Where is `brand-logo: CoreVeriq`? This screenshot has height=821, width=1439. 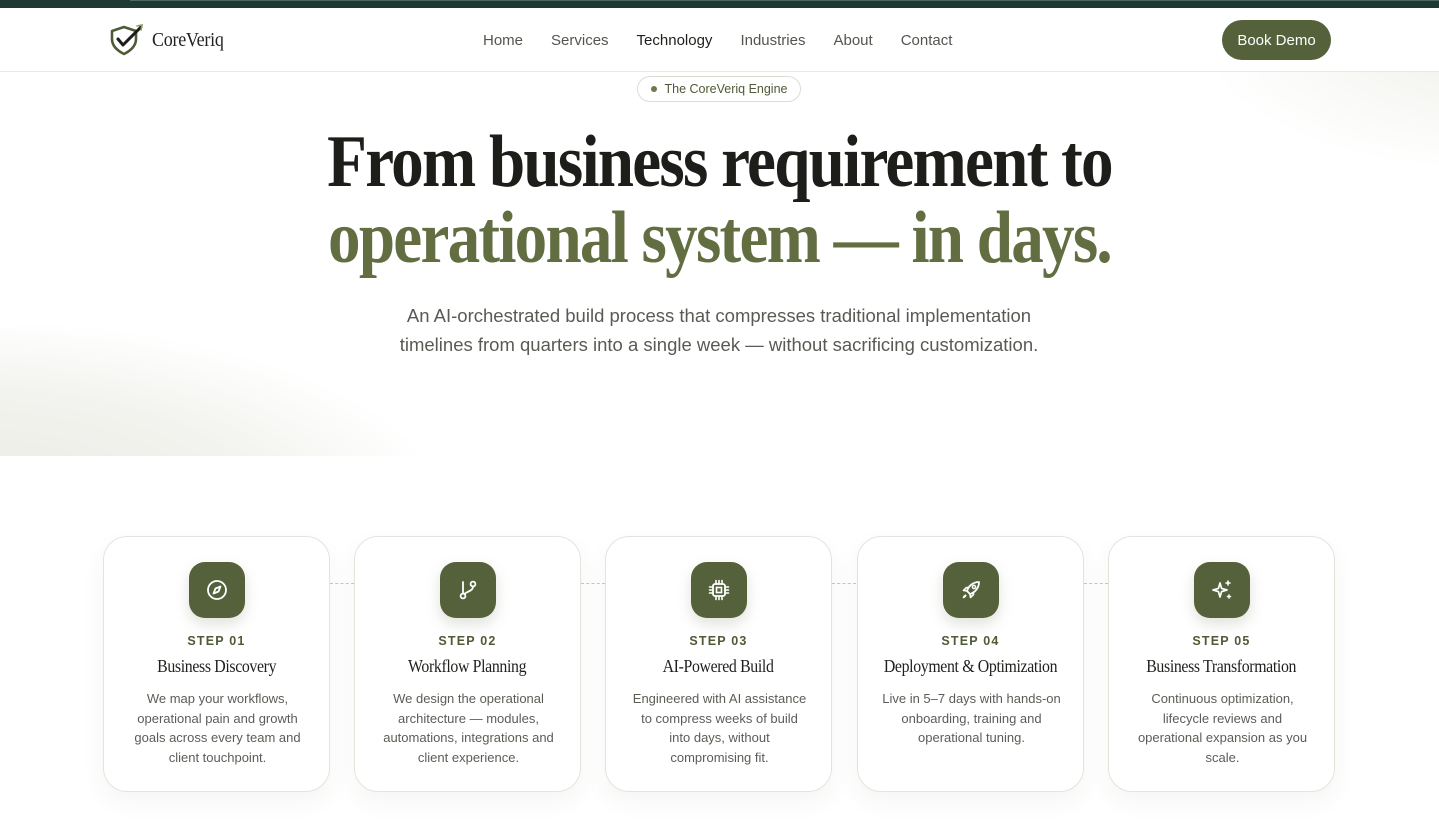 brand-logo: CoreVeriq is located at coordinates (170, 40).